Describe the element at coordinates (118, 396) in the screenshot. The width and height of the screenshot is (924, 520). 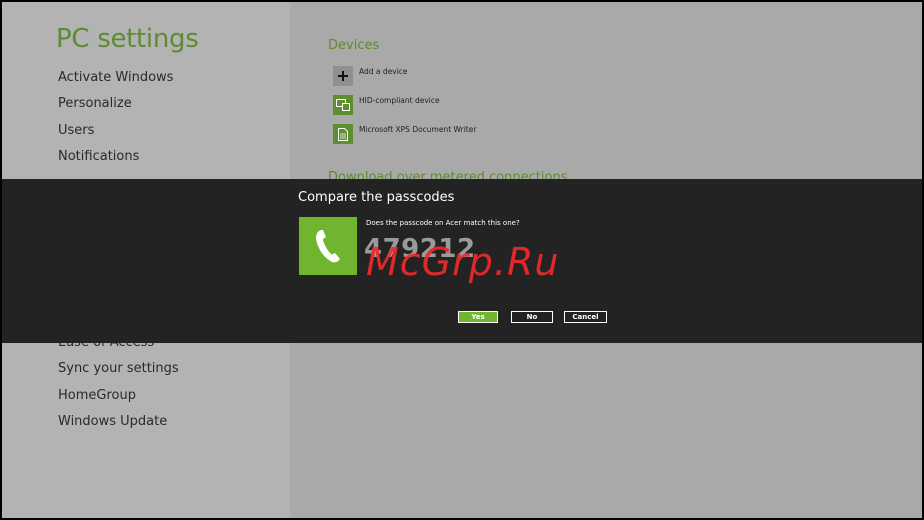
I see `nav-item-homegroup: HomeGroup` at that location.